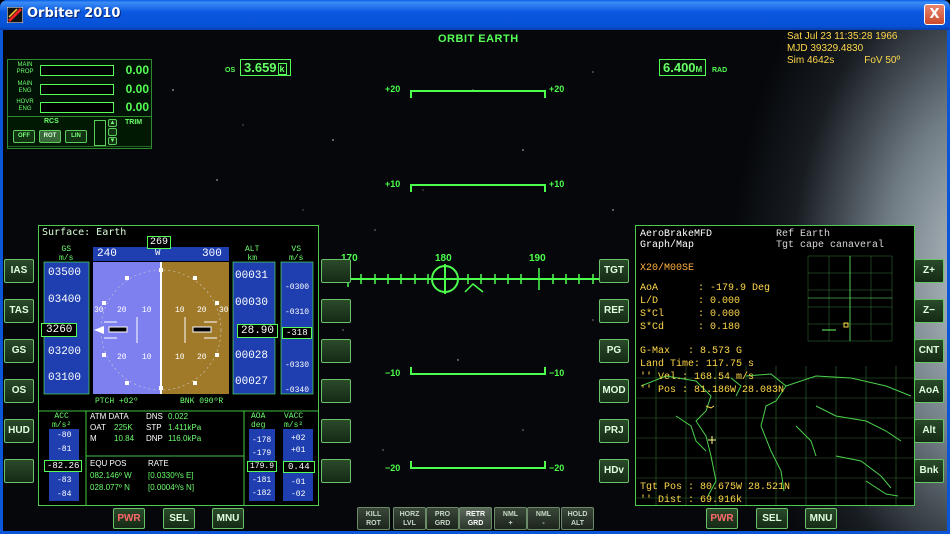 This screenshot has width=950, height=534. Describe the element at coordinates (252, 254) in the screenshot. I see `alt-header: ALT km` at that location.